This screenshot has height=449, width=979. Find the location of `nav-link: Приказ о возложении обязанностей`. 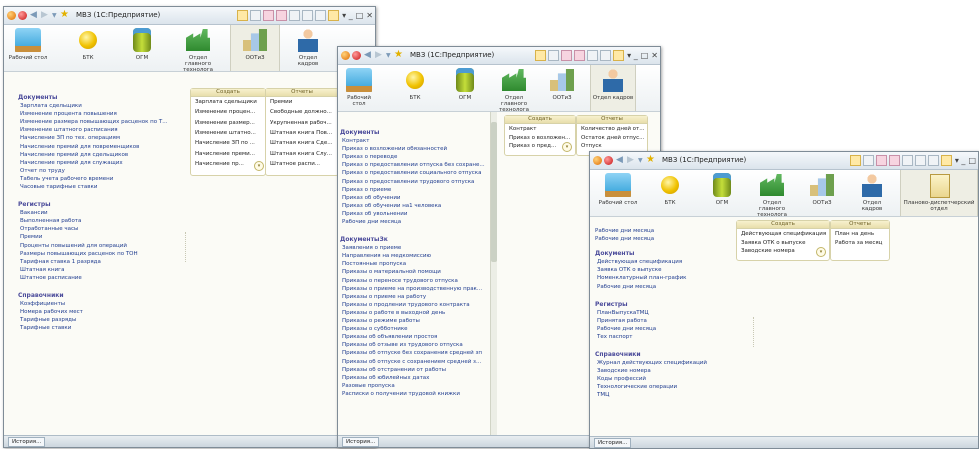

nav-link: Приказ о возложении обязанностей is located at coordinates (416, 149).